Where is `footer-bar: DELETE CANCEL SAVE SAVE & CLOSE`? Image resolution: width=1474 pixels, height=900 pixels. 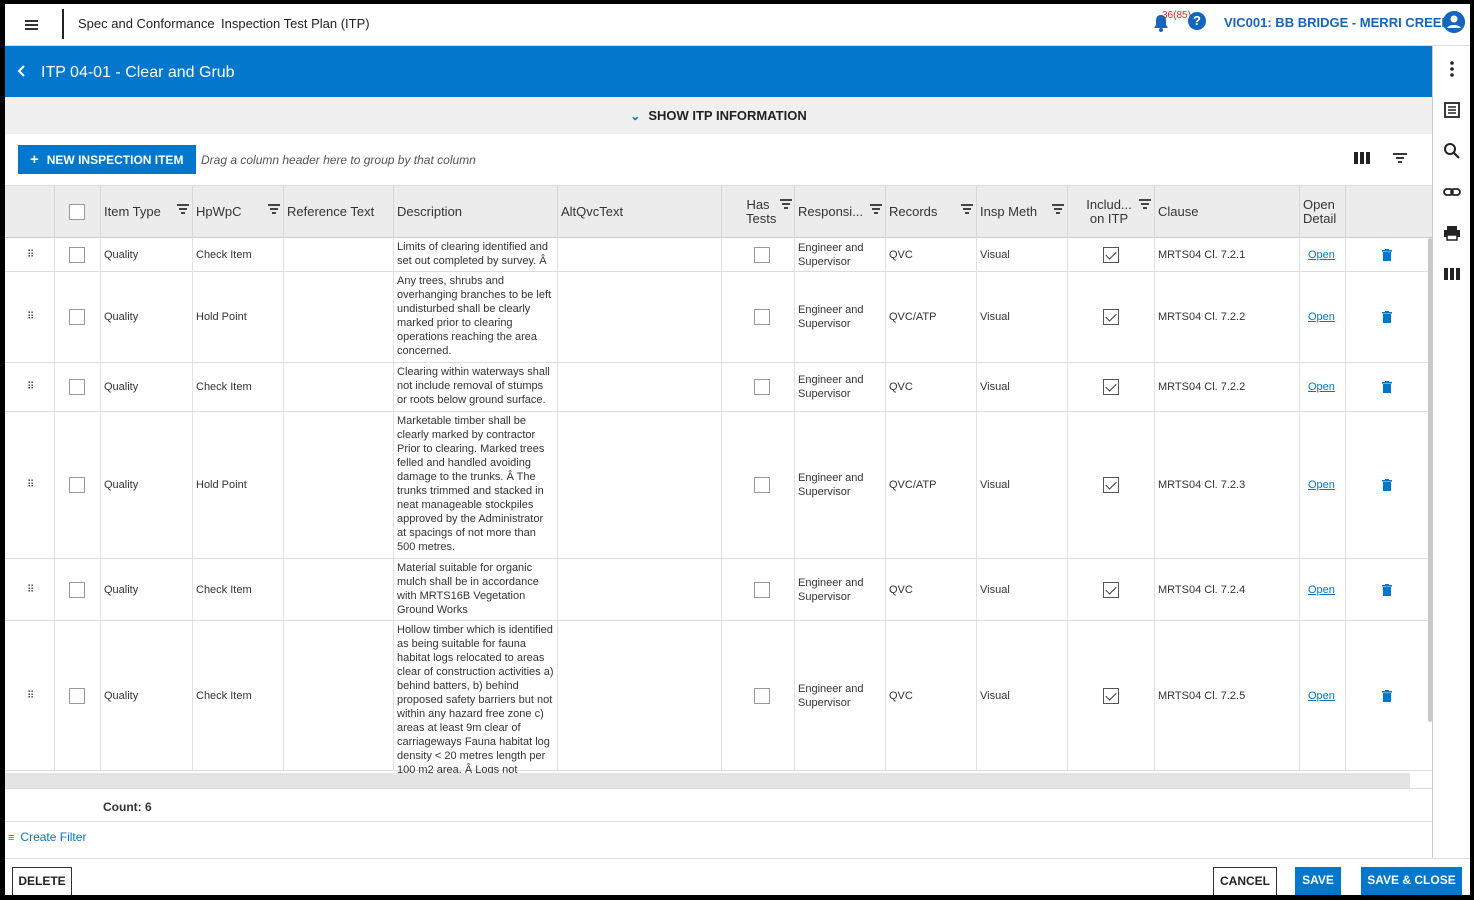 footer-bar: DELETE CANCEL SAVE SAVE & CLOSE is located at coordinates (737, 876).